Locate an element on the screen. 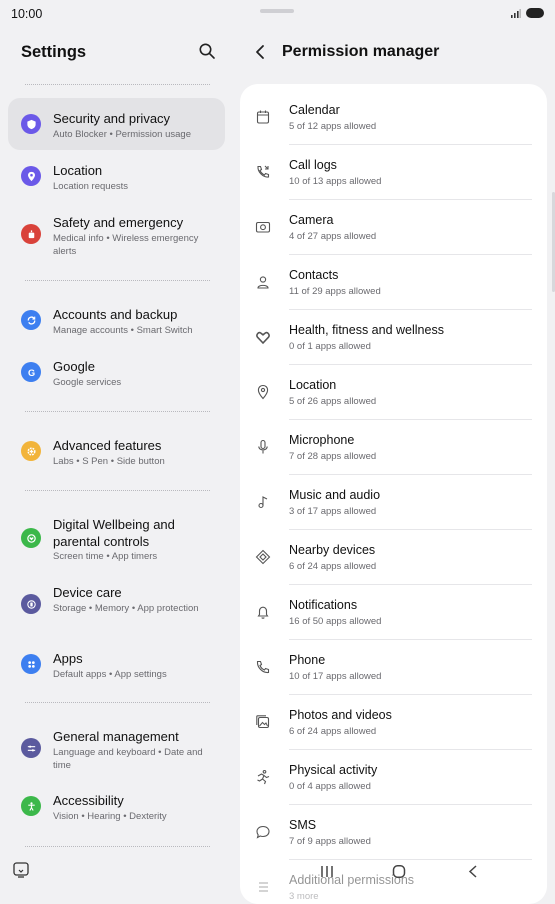 This screenshot has height=904, width=555. permission-item-physical-activity: Physical activity 0 of 4 apps allowed is located at coordinates (393, 777).